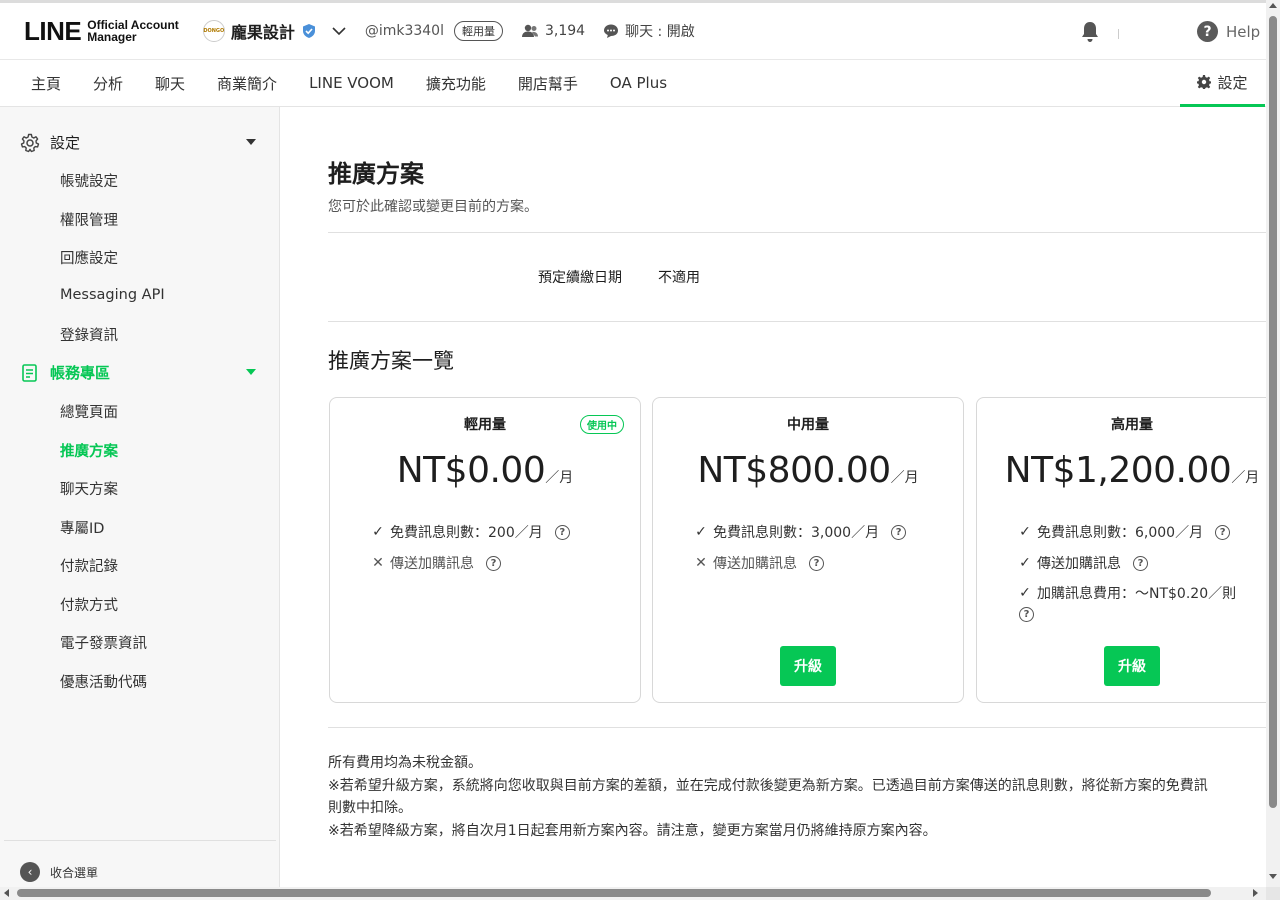 The height and width of the screenshot is (900, 1280). Describe the element at coordinates (170, 83) in the screenshot. I see `nav-chat: 聊天` at that location.